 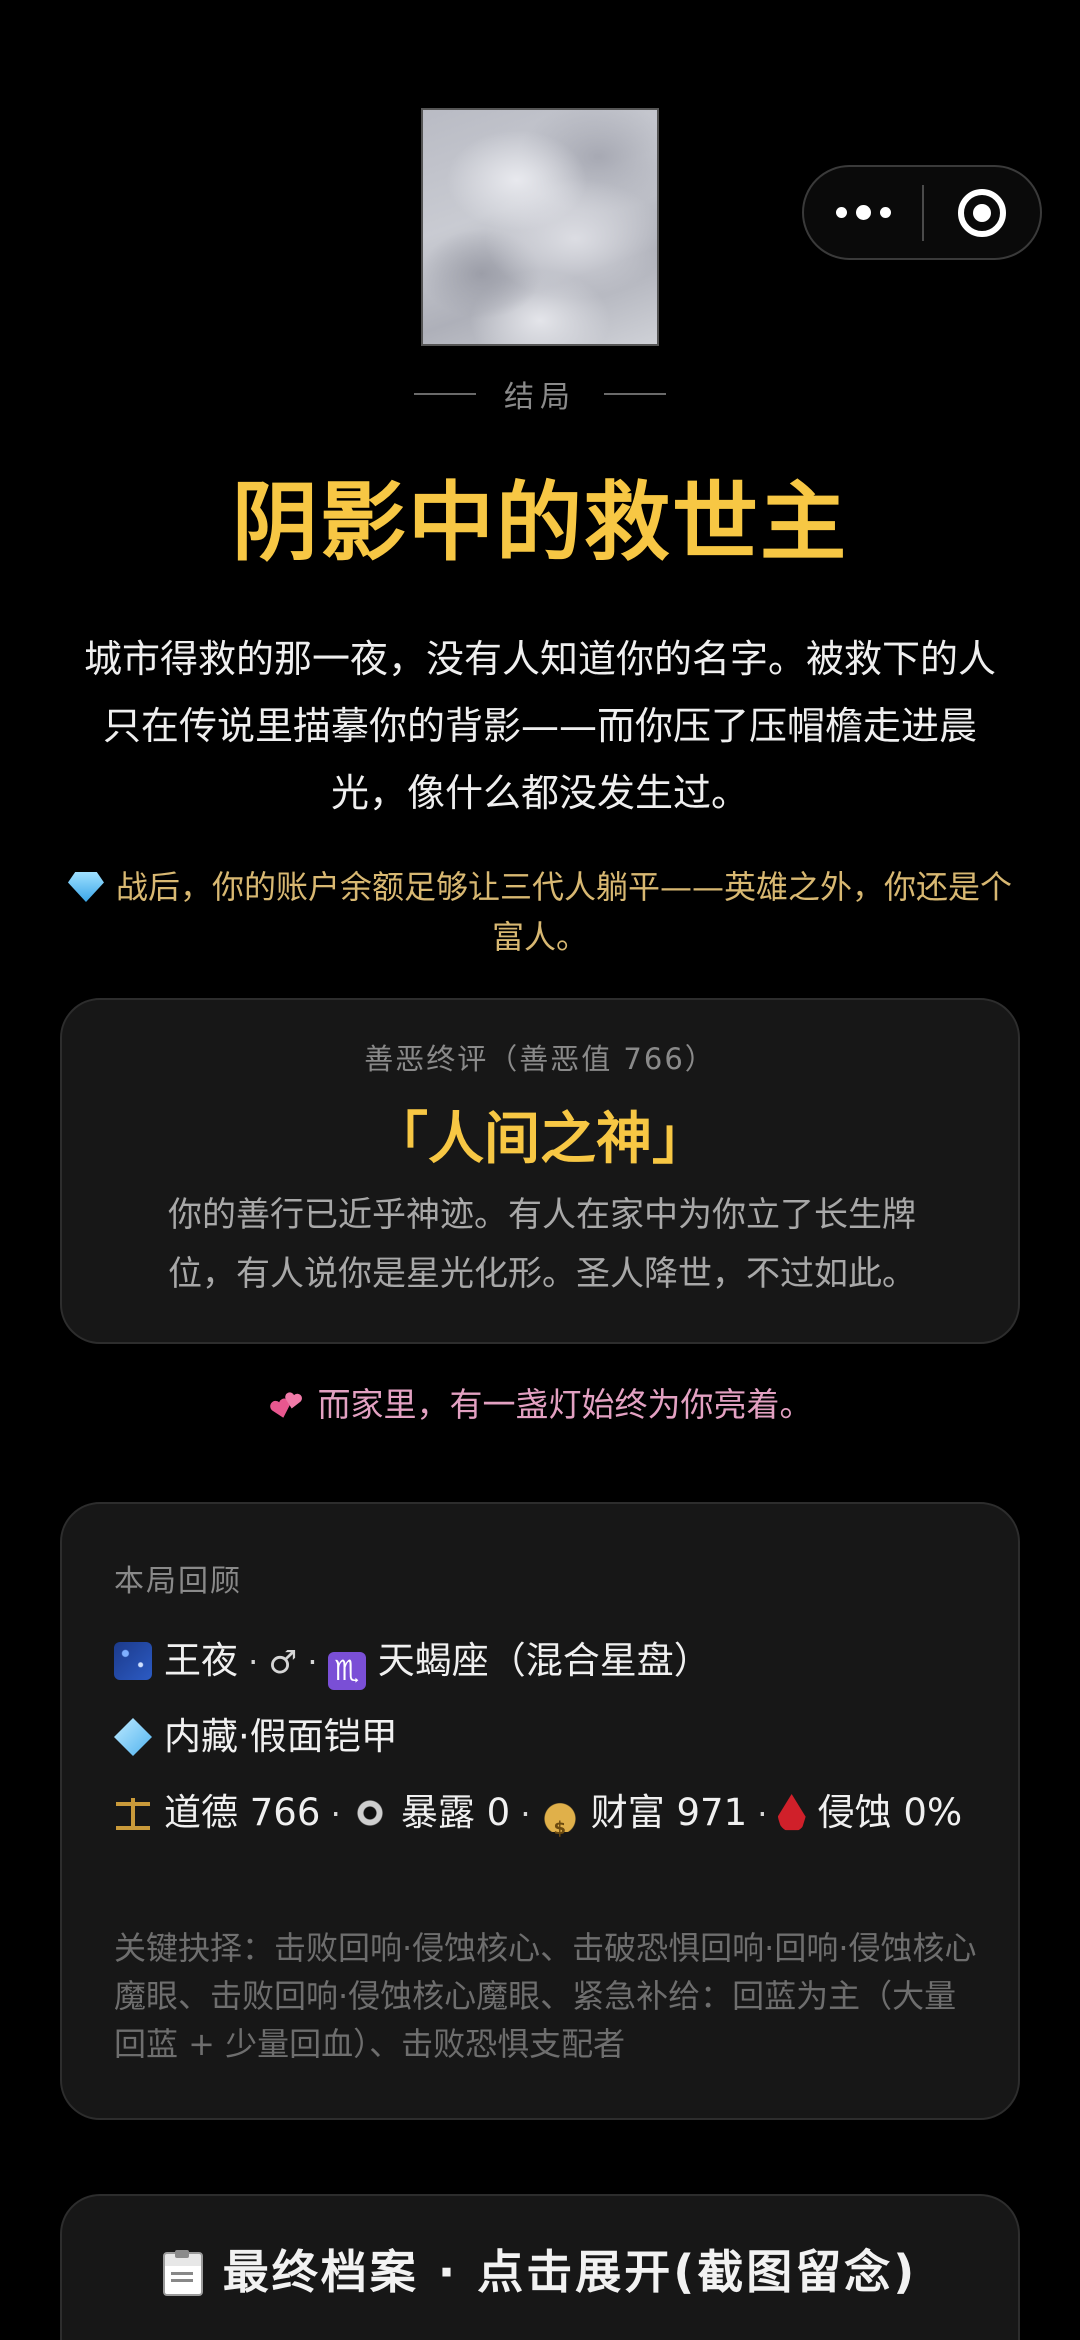 I want to click on eye-icon, so click(x=369, y=1813).